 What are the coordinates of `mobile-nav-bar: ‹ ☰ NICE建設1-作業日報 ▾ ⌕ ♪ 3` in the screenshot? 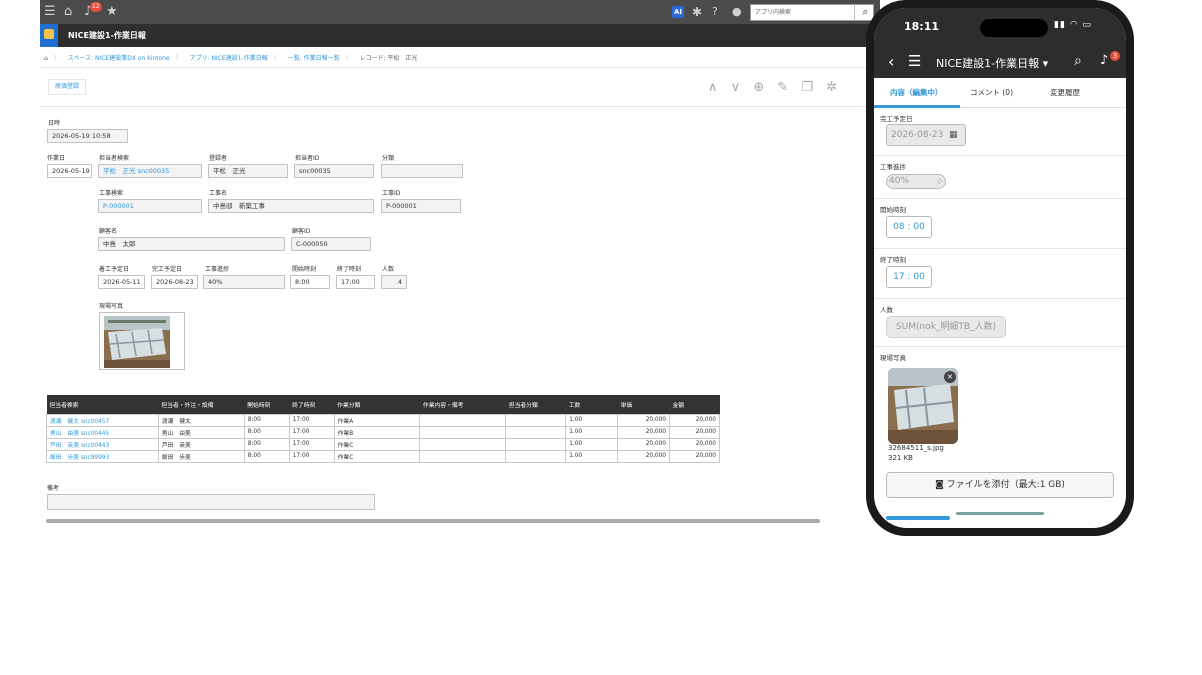 It's located at (1000, 62).